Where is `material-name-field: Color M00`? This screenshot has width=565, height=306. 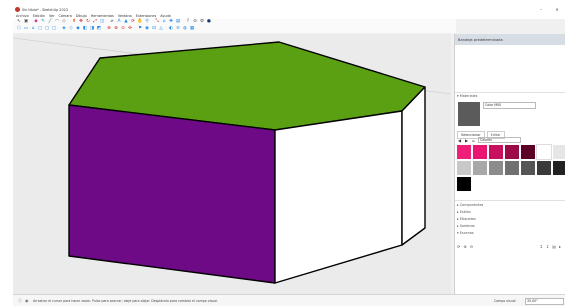
material-name-field: Color M00 is located at coordinates (509, 105).